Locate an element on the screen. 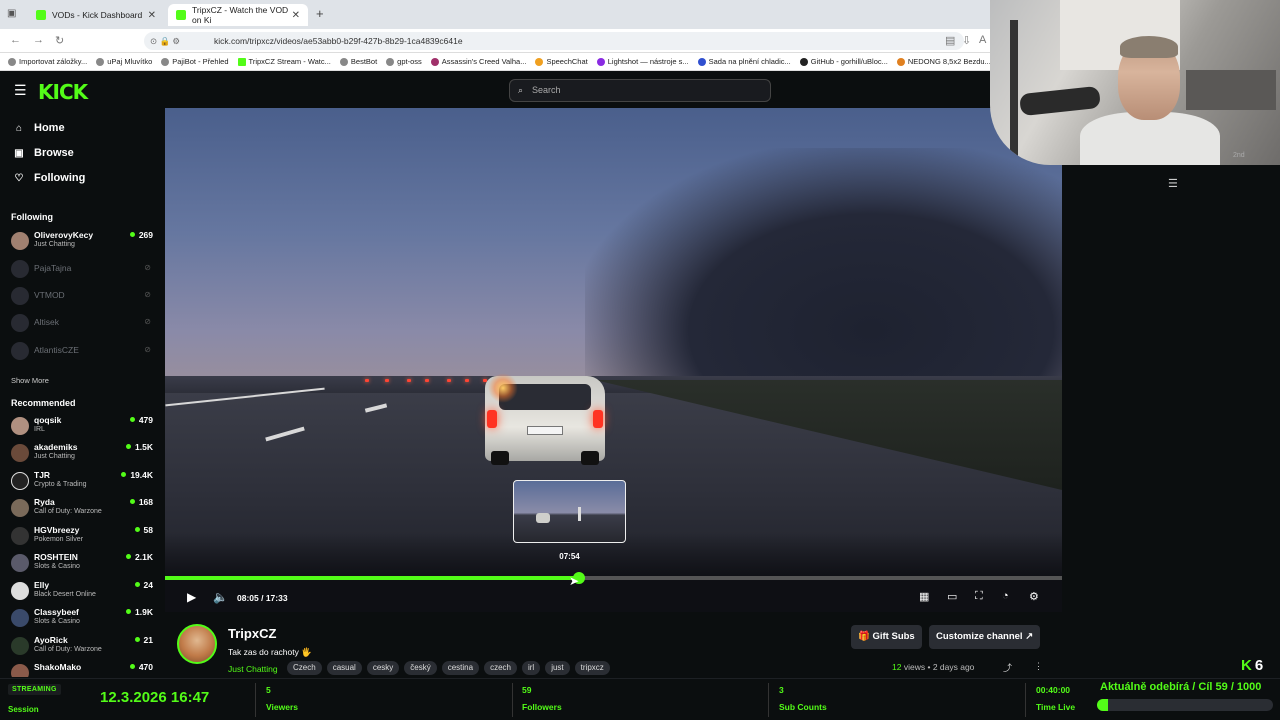  kick-logo: KICK is located at coordinates (63, 92).